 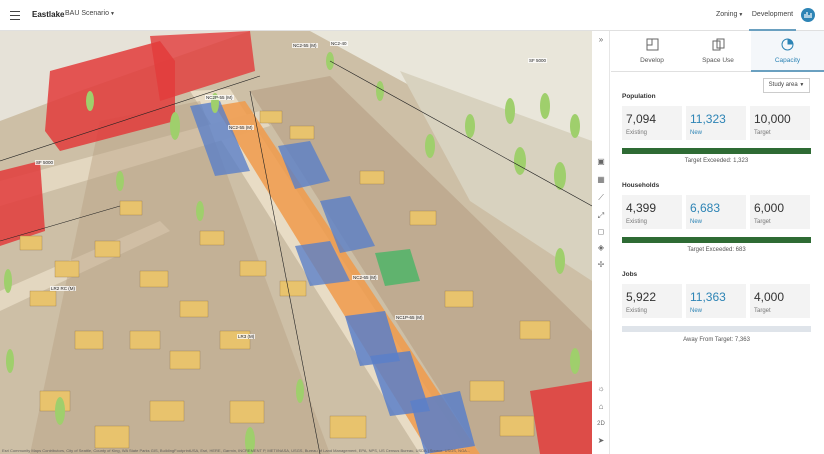 What do you see at coordinates (769, 208) in the screenshot?
I see `stat-value: 6,000` at bounding box center [769, 208].